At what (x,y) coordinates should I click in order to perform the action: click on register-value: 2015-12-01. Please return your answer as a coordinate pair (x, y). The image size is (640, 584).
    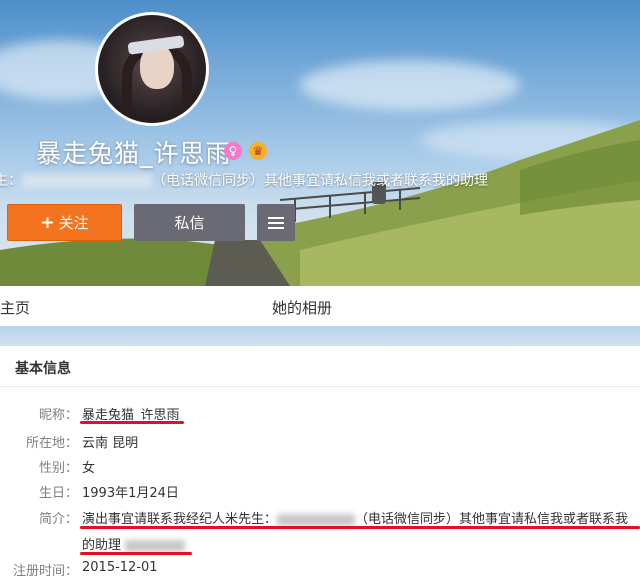
    Looking at the image, I should click on (120, 567).